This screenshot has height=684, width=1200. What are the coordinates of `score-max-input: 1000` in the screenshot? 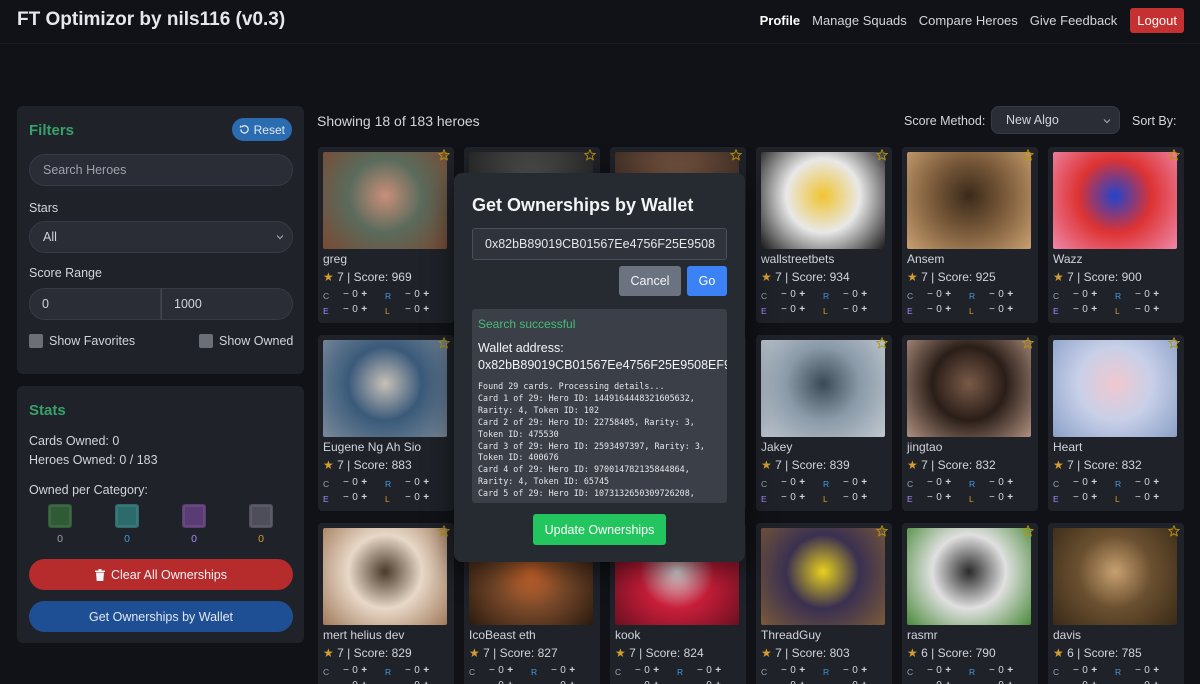 It's located at (227, 304).